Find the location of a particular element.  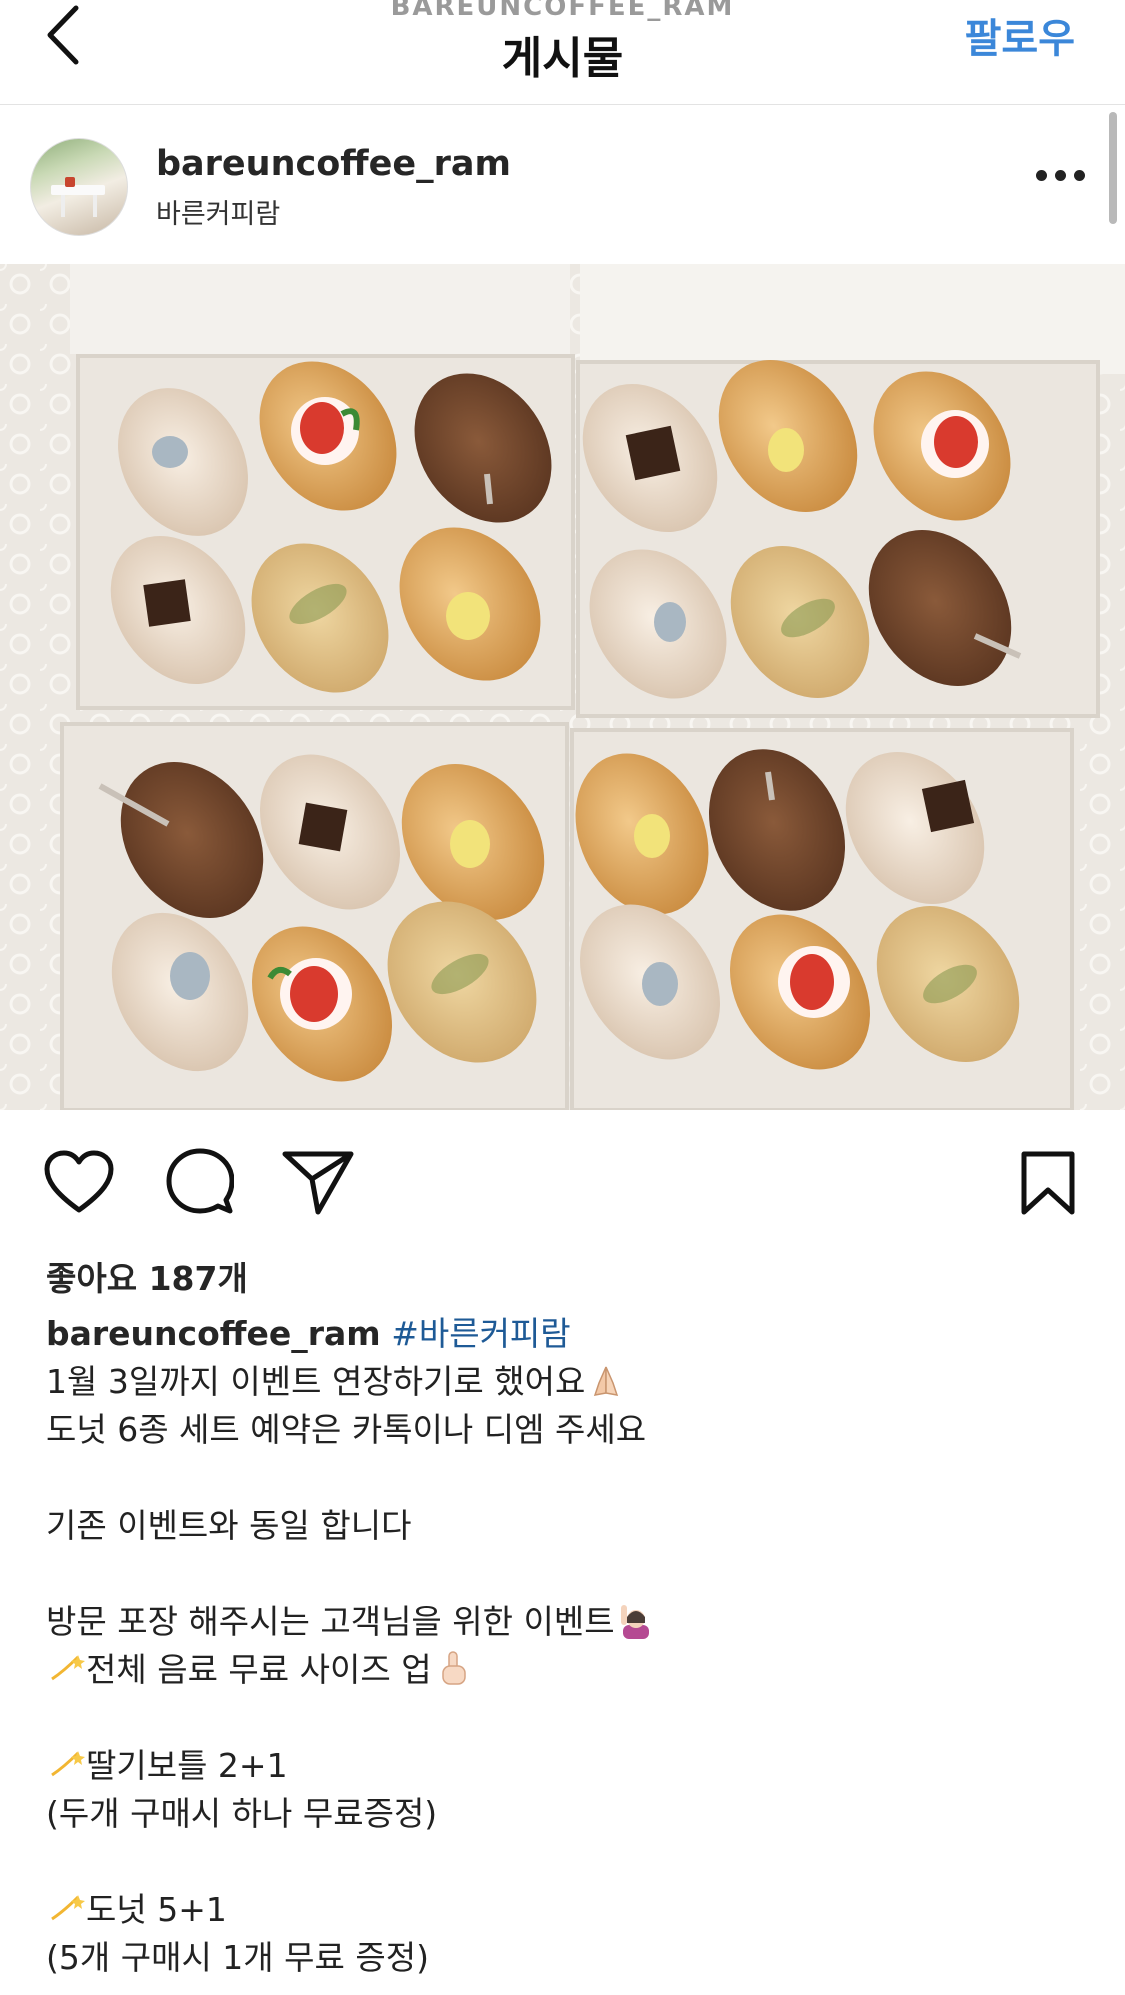

caption-line-9: 딸기보틀 2+1 is located at coordinates (566, 1766).